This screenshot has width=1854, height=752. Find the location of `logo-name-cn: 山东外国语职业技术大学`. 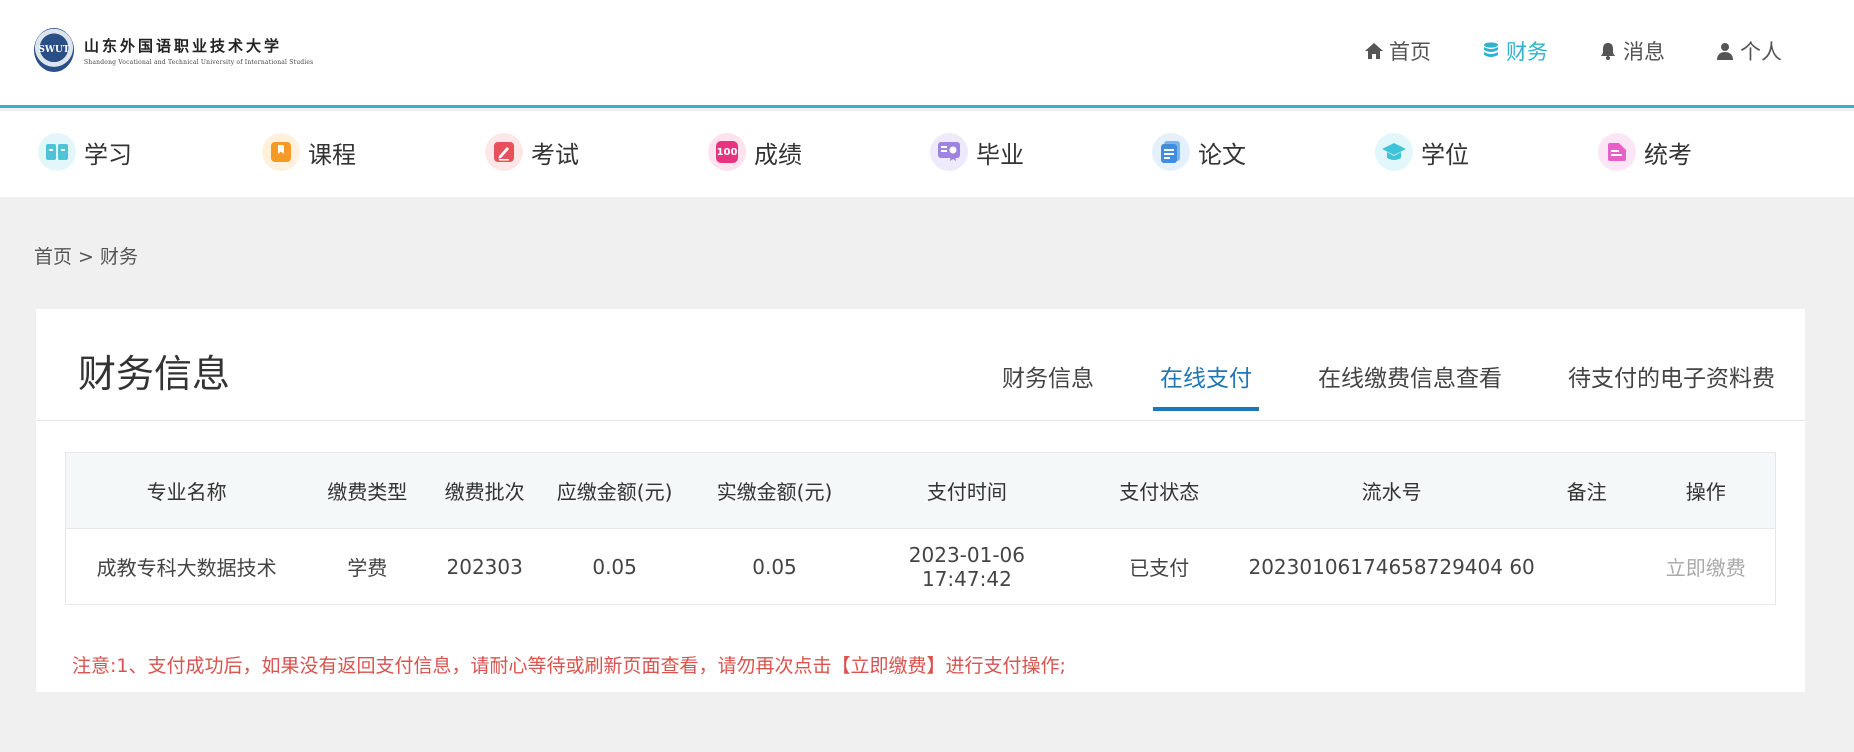

logo-name-cn: 山东外国语职业技术大学 is located at coordinates (183, 45).